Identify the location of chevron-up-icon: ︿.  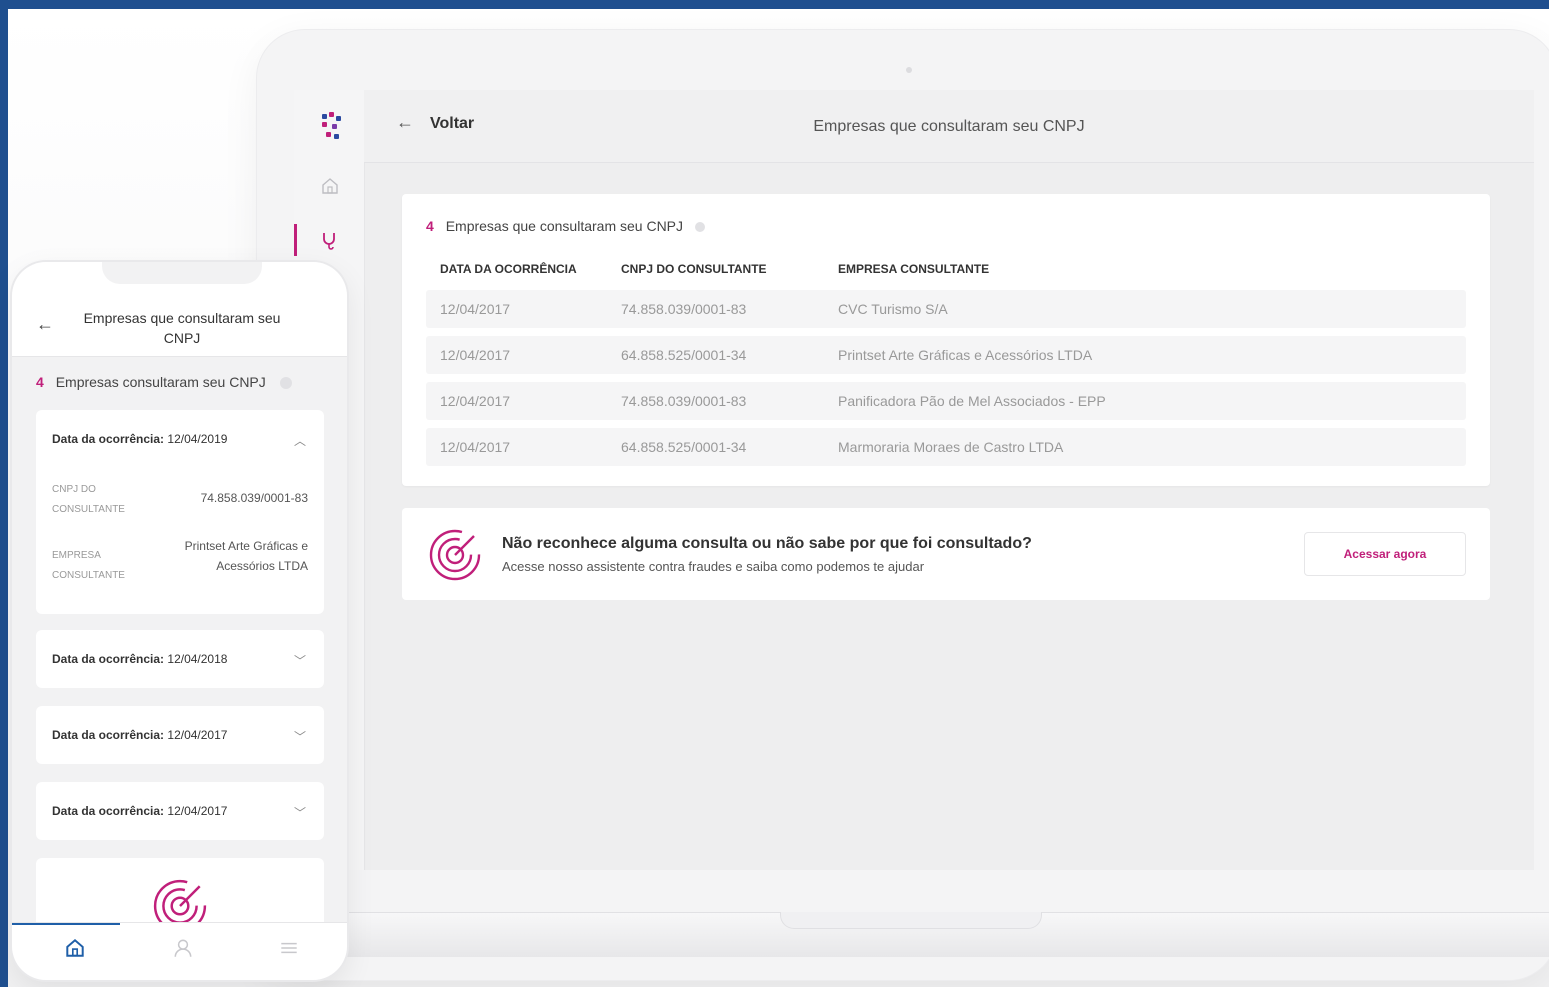
(300, 440).